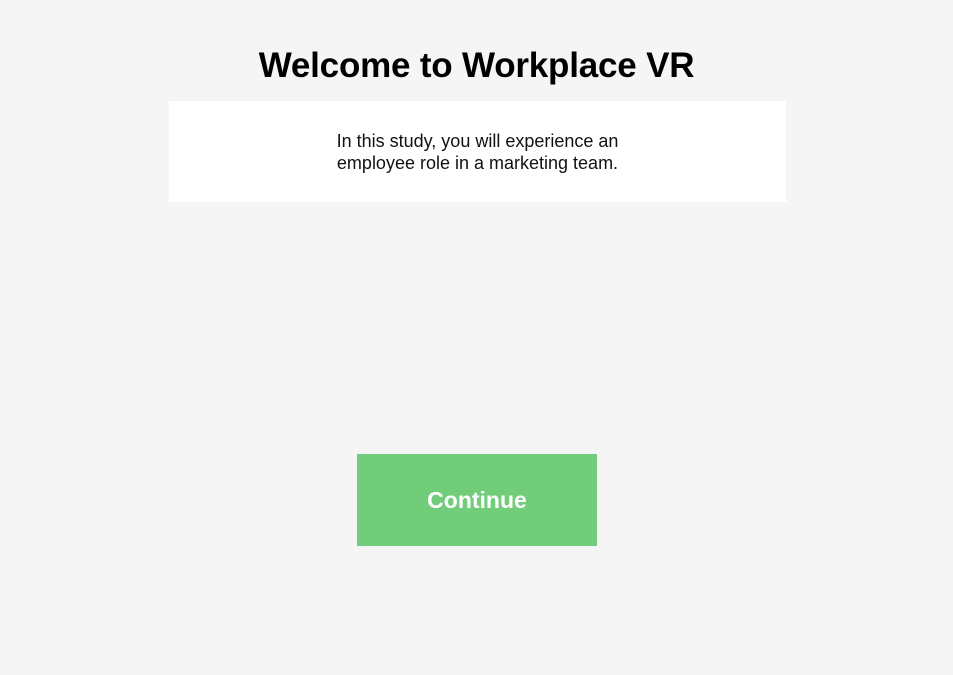 The image size is (953, 675). What do you see at coordinates (477, 500) in the screenshot?
I see `continue-button: Continue` at bounding box center [477, 500].